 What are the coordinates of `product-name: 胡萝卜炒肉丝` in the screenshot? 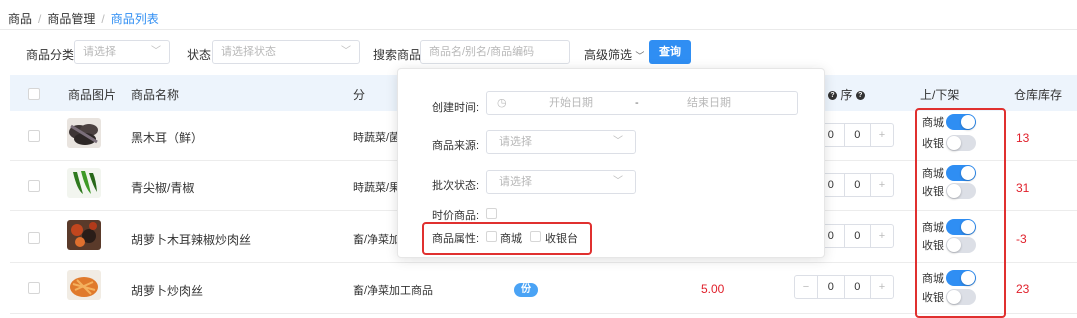 It's located at (167, 290).